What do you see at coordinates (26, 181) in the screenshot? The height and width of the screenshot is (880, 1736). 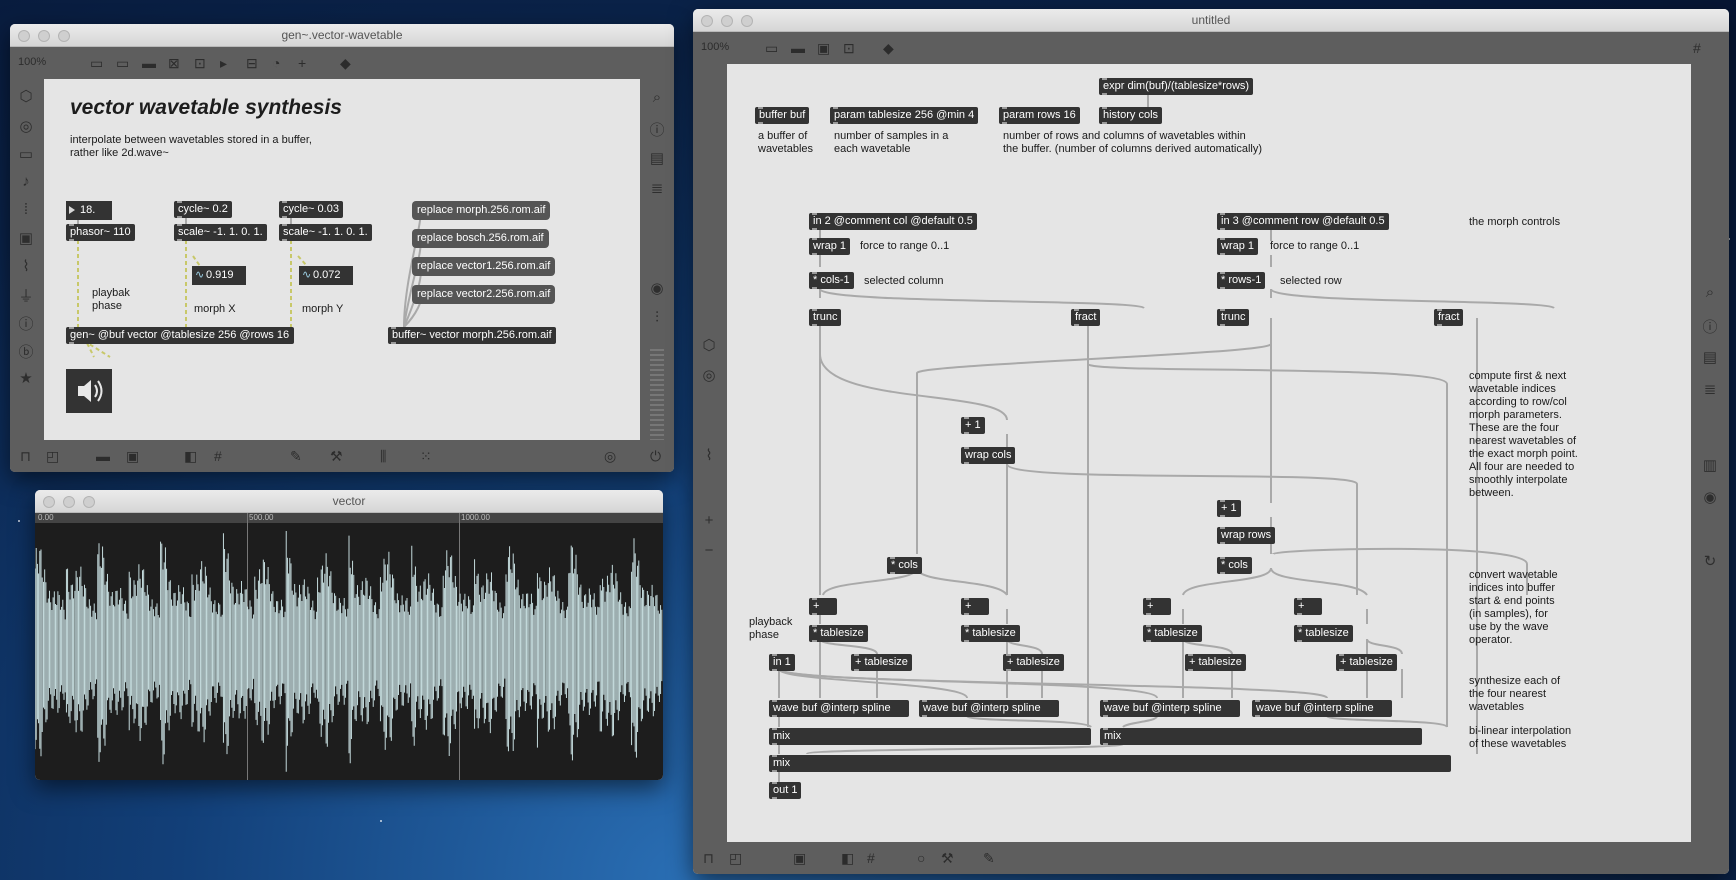 I see `music-icon: ♪` at bounding box center [26, 181].